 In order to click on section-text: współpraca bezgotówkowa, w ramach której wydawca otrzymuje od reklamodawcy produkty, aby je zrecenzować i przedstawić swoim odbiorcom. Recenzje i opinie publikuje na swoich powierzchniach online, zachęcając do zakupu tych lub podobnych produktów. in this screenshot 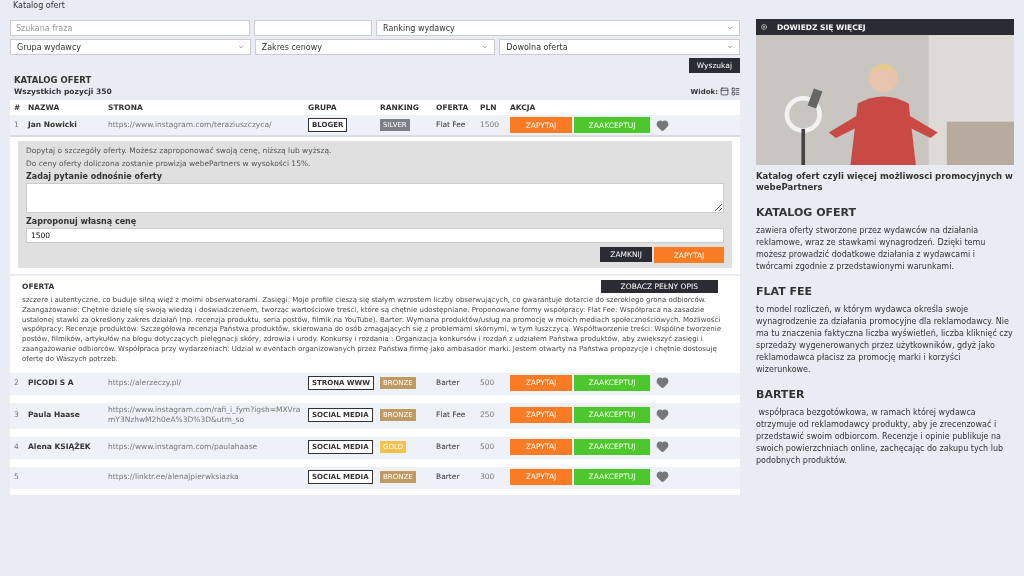, I will do `click(880, 436)`.